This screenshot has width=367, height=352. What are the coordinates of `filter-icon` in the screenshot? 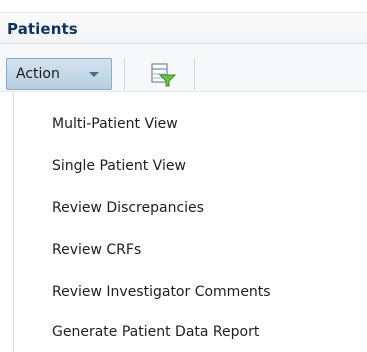 It's located at (164, 75).